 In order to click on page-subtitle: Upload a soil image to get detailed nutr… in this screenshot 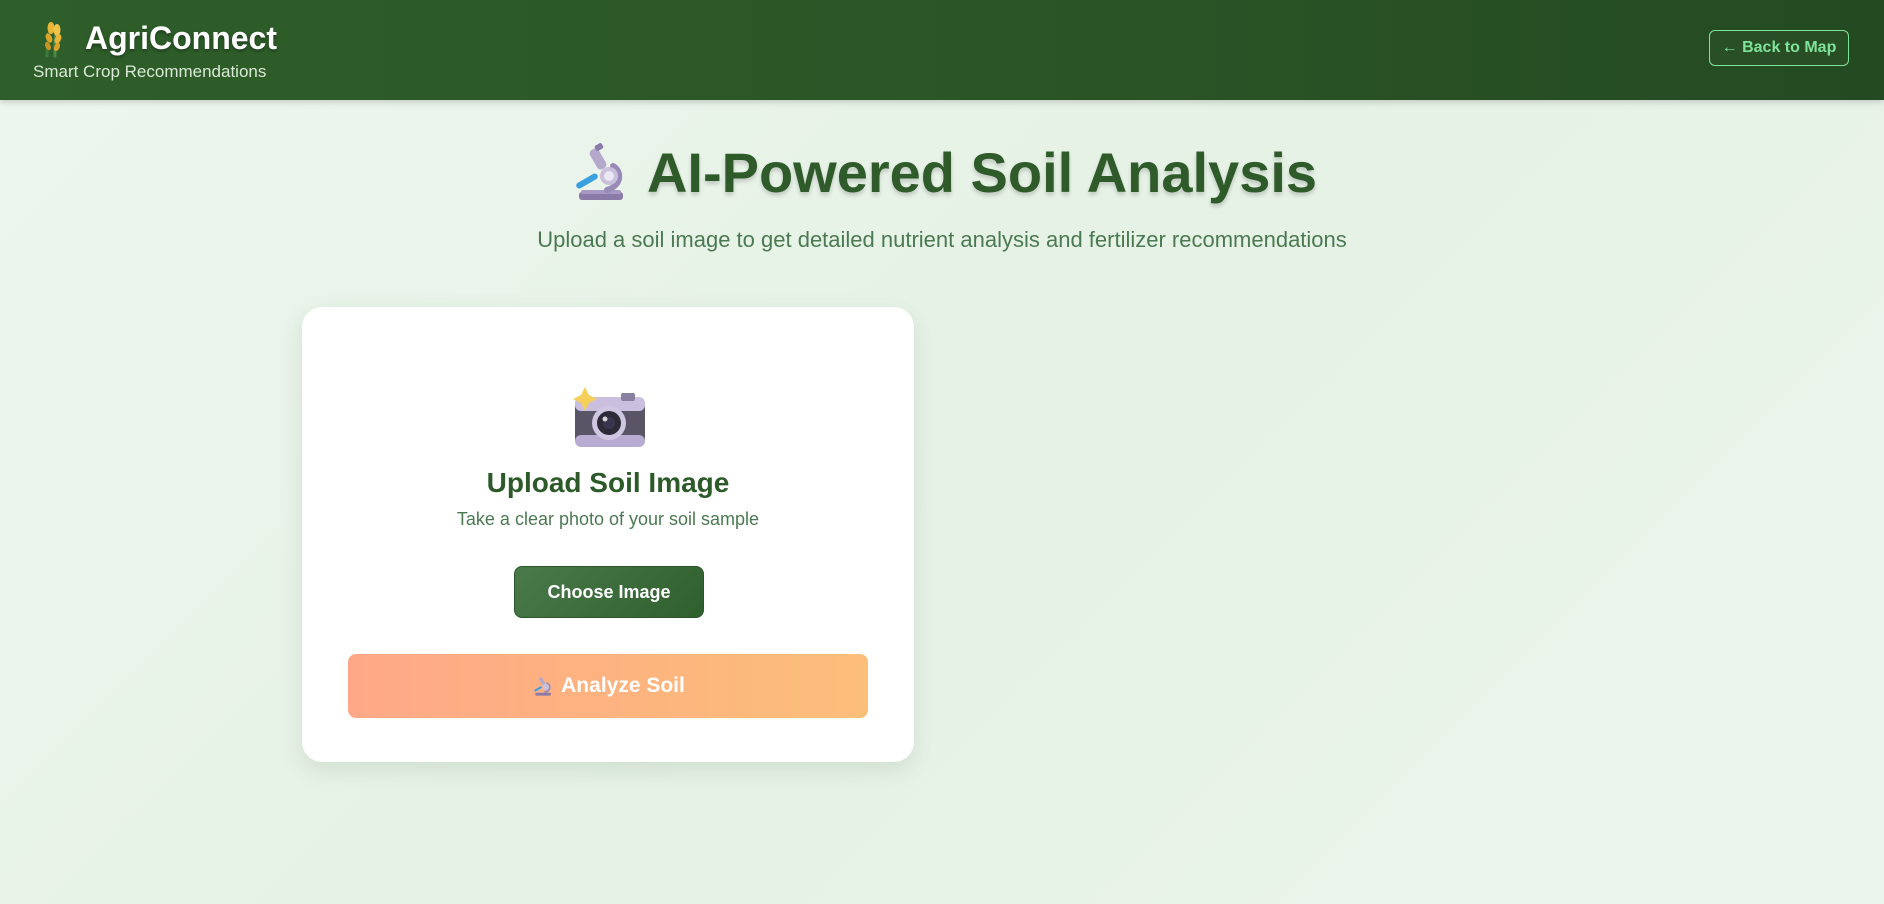, I will do `click(942, 239)`.